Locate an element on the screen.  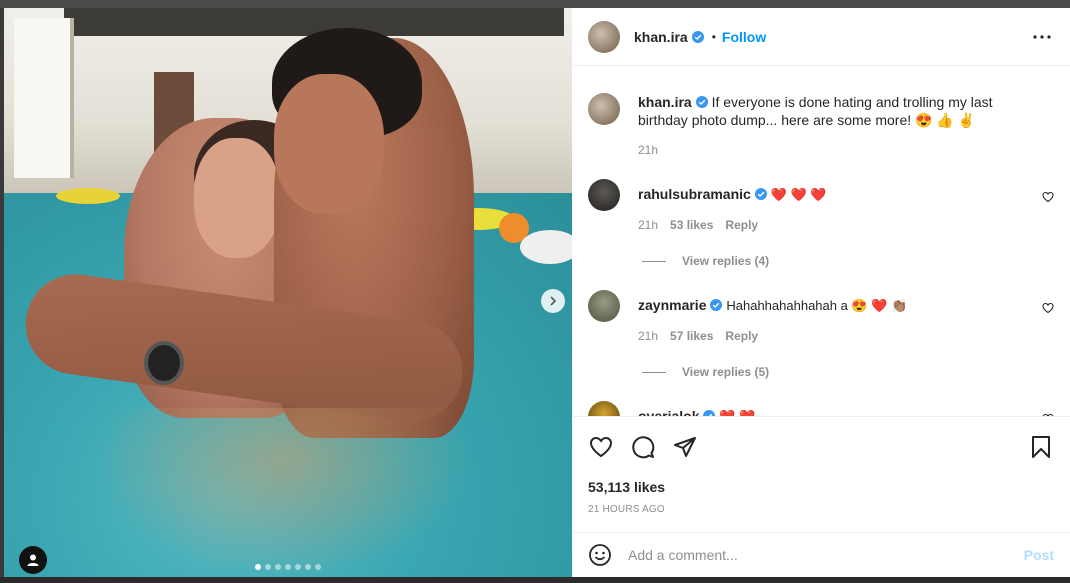
comment-input is located at coordinates (826, 555).